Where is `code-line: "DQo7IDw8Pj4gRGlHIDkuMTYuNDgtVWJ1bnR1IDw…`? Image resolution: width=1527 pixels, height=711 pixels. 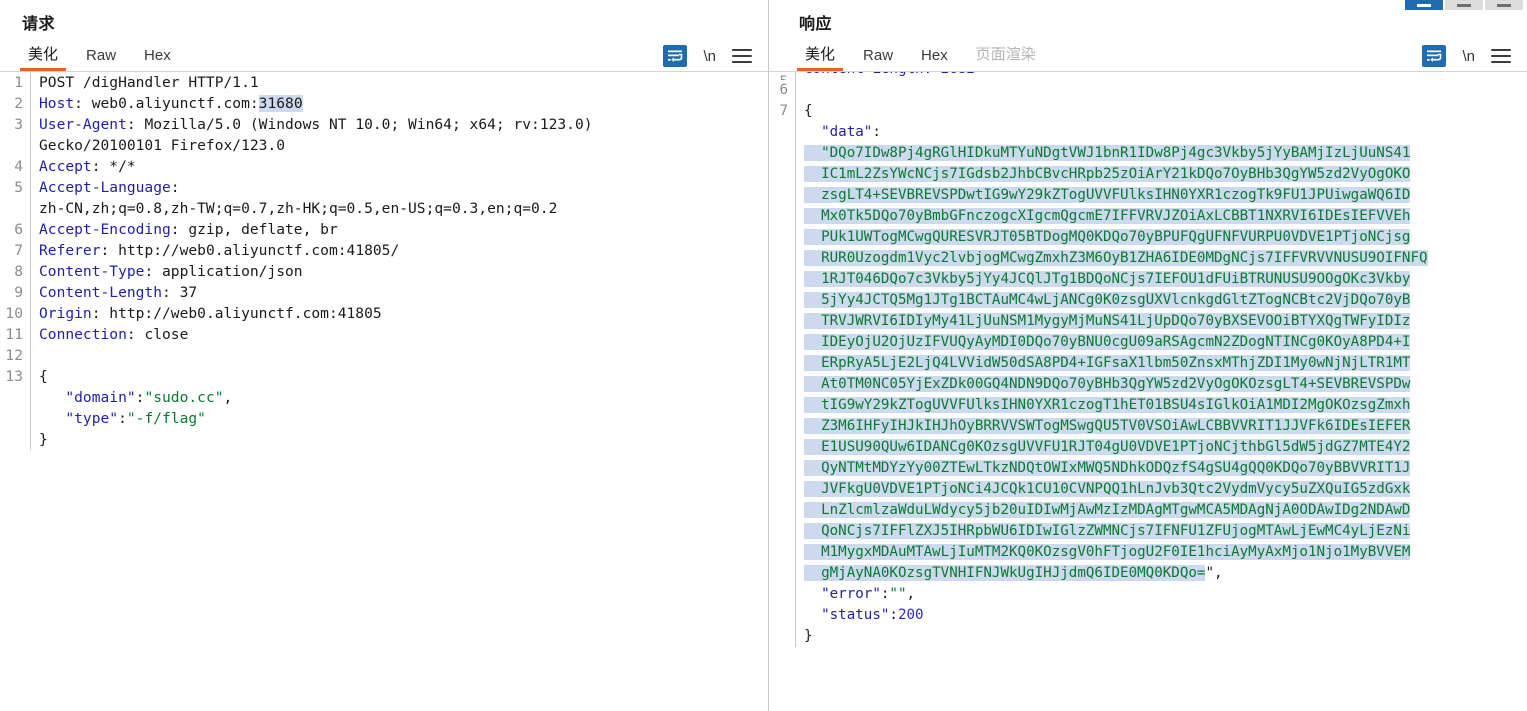
code-line: "DQo7IDw8Pj4gRGlHIDkuMTYuNDgtVWJ1bnR1IDw… is located at coordinates (1148, 153).